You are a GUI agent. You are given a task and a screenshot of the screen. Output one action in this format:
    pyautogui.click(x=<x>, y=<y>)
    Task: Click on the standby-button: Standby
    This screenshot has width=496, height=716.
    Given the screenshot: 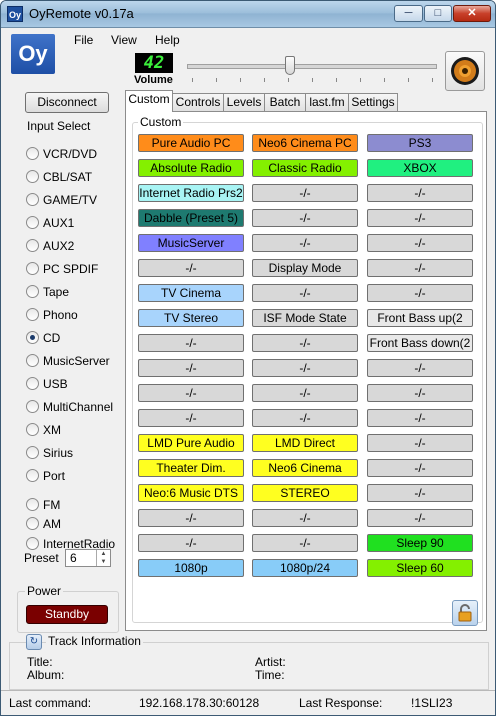 What is the action you would take?
    pyautogui.click(x=67, y=614)
    